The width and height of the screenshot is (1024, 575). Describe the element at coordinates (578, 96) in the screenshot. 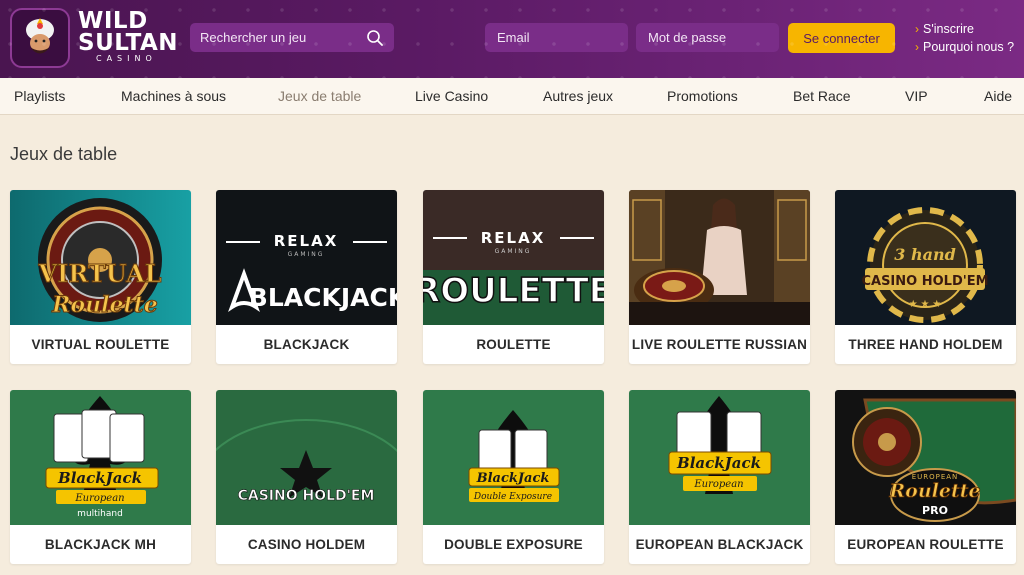

I see `nav-item-other-games: Autres jeux` at that location.